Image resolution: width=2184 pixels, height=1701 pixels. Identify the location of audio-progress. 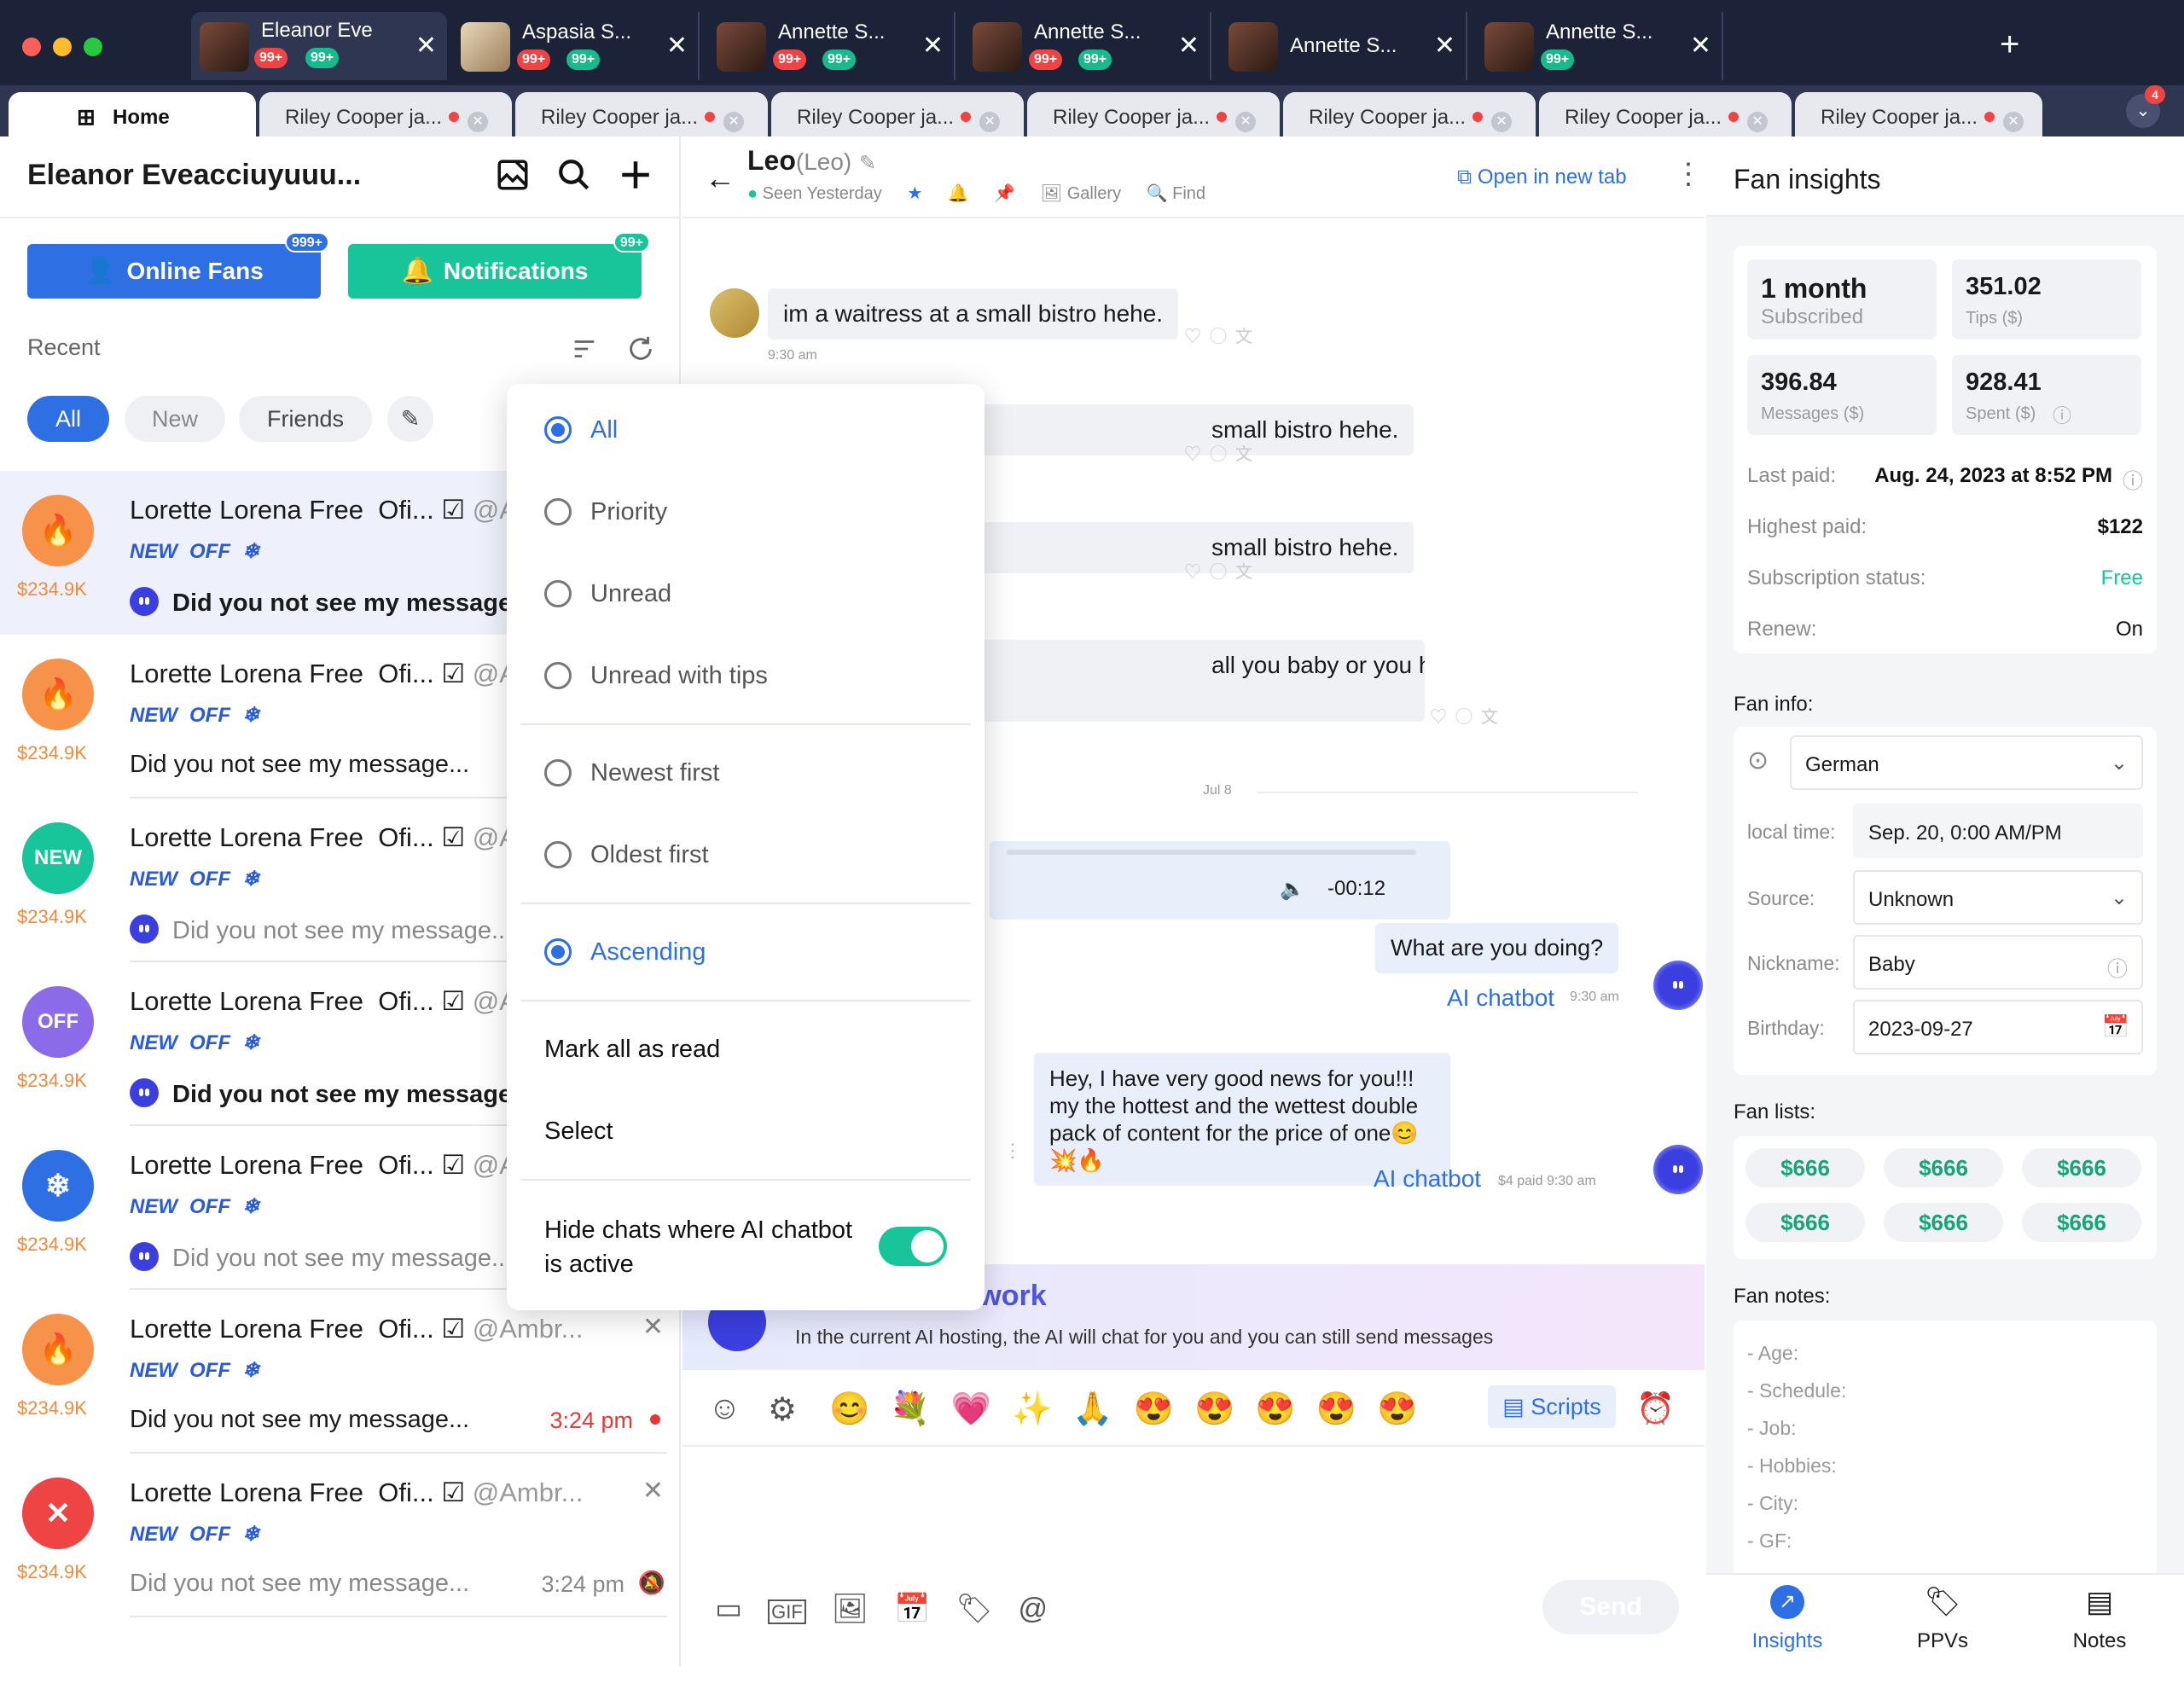
(1211, 852).